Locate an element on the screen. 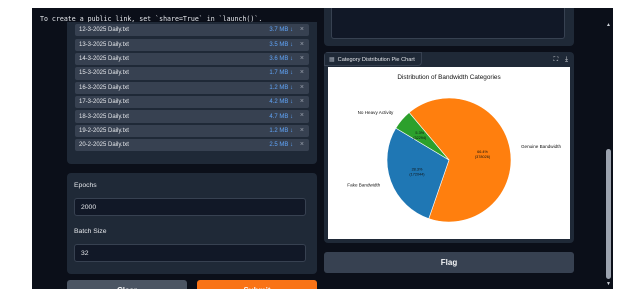 This screenshot has height=291, width=625. epochs-input: 2000 is located at coordinates (190, 207).